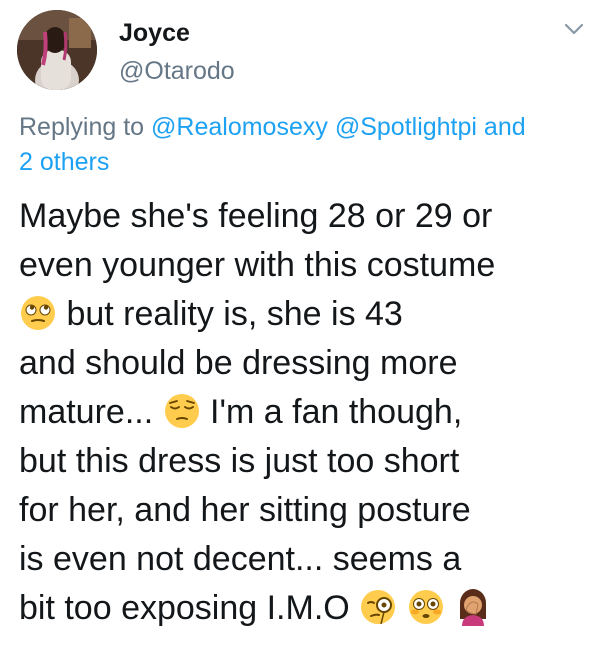 This screenshot has height=652, width=600. Describe the element at coordinates (256, 216) in the screenshot. I see `tweet-line: Maybe she's feeling 28 or 29 or` at that location.